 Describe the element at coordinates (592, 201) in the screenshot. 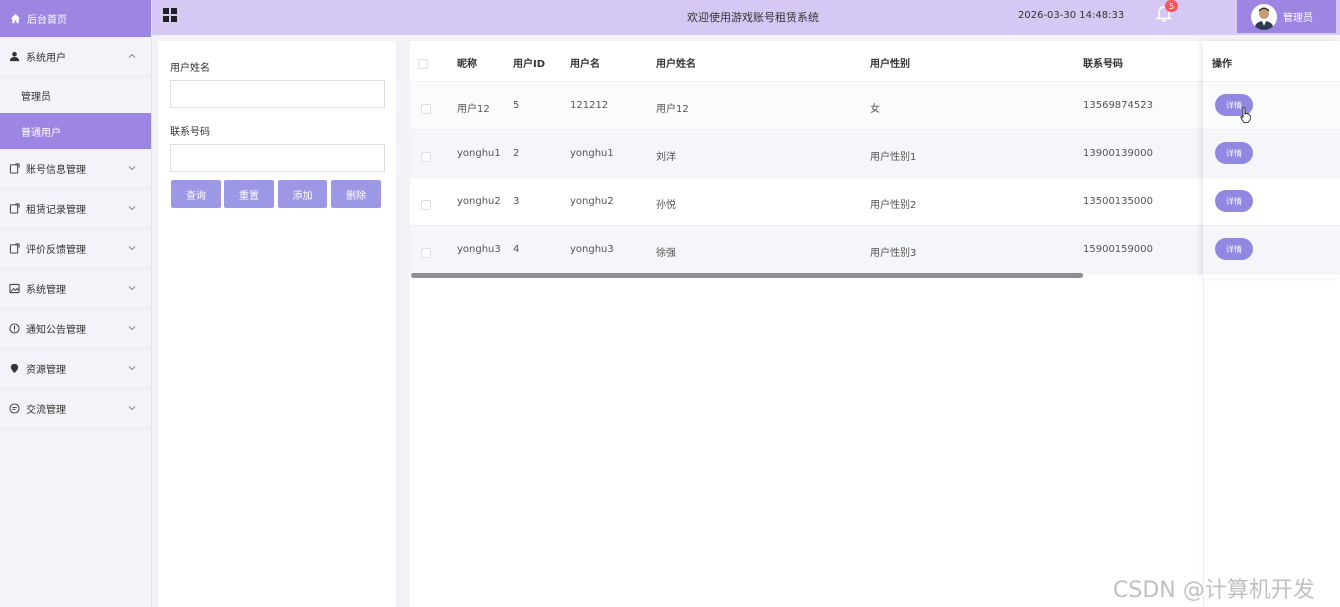

I see `cell-username: yonghu2` at that location.